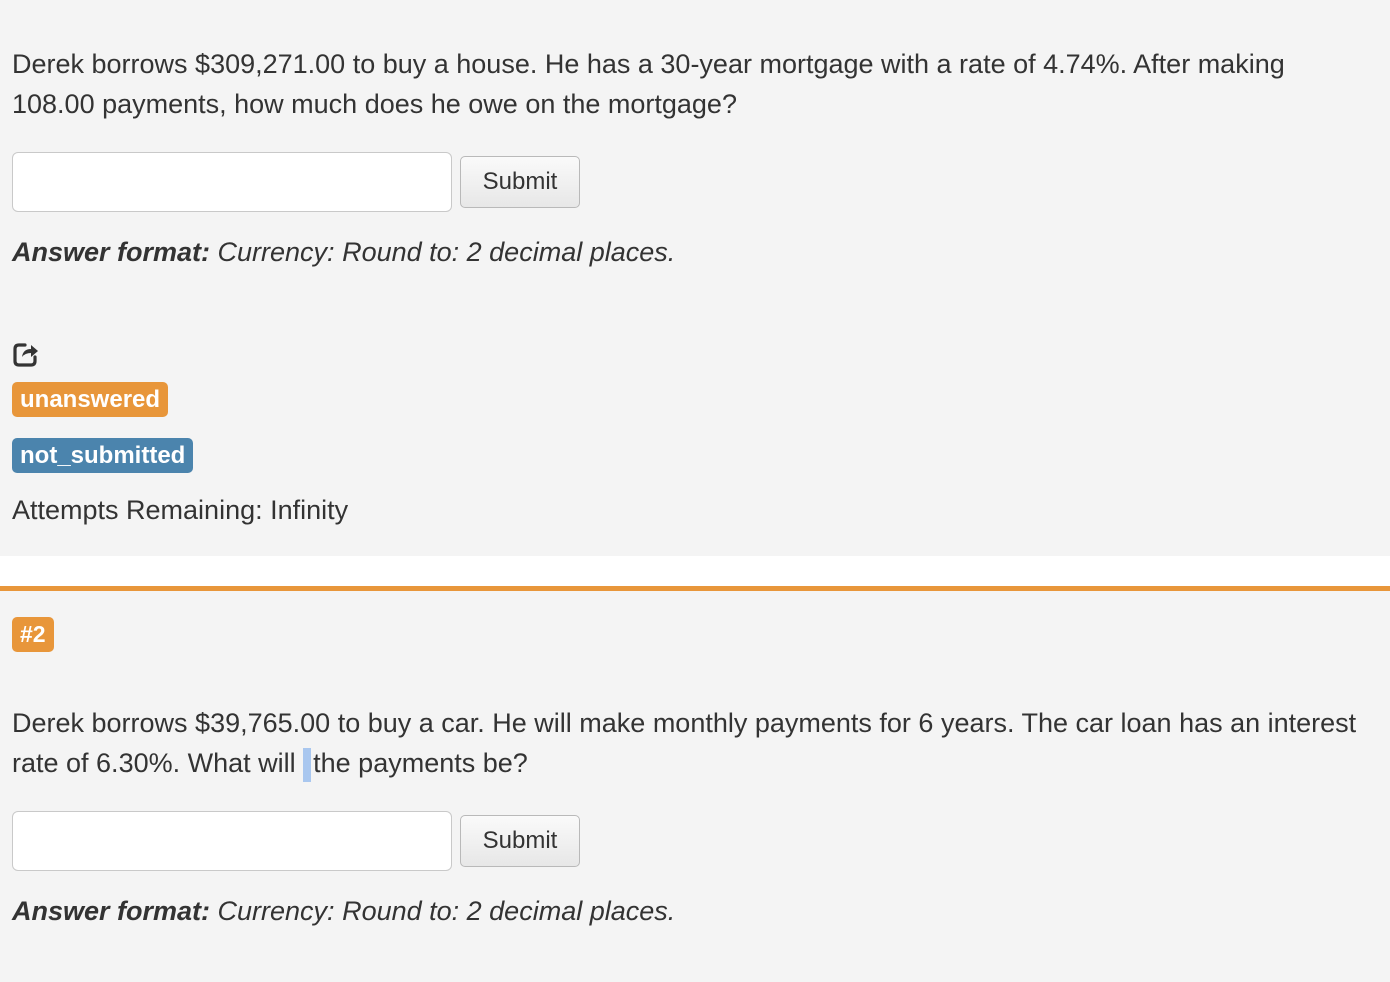 The width and height of the screenshot is (1390, 982). I want to click on text-cursor, so click(307, 764).